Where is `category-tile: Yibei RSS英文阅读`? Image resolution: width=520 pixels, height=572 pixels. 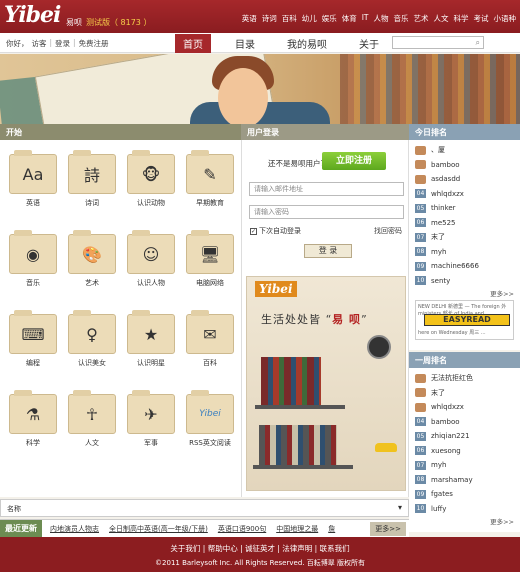
category-tile: Yibei RSS英文阅读 is located at coordinates (210, 423).